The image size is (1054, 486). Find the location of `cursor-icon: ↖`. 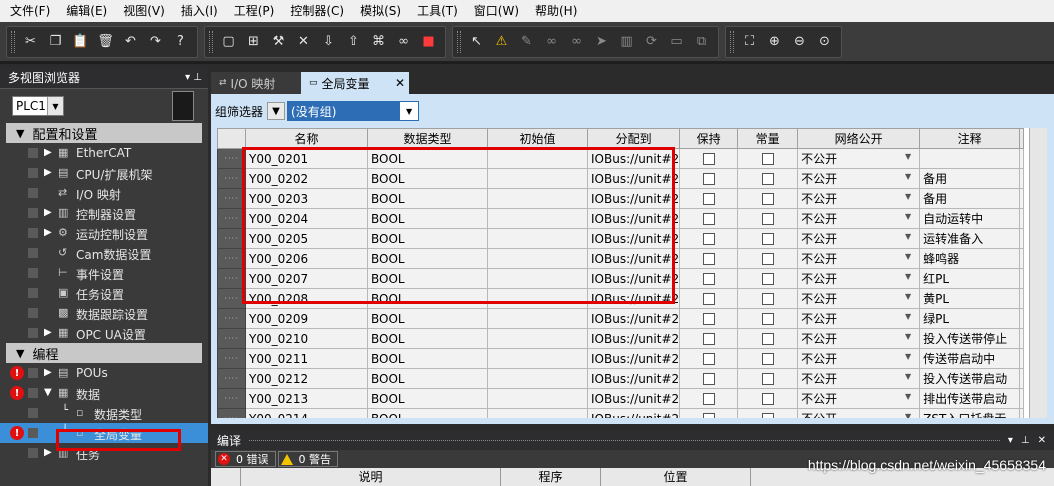

cursor-icon: ↖ is located at coordinates (476, 42).